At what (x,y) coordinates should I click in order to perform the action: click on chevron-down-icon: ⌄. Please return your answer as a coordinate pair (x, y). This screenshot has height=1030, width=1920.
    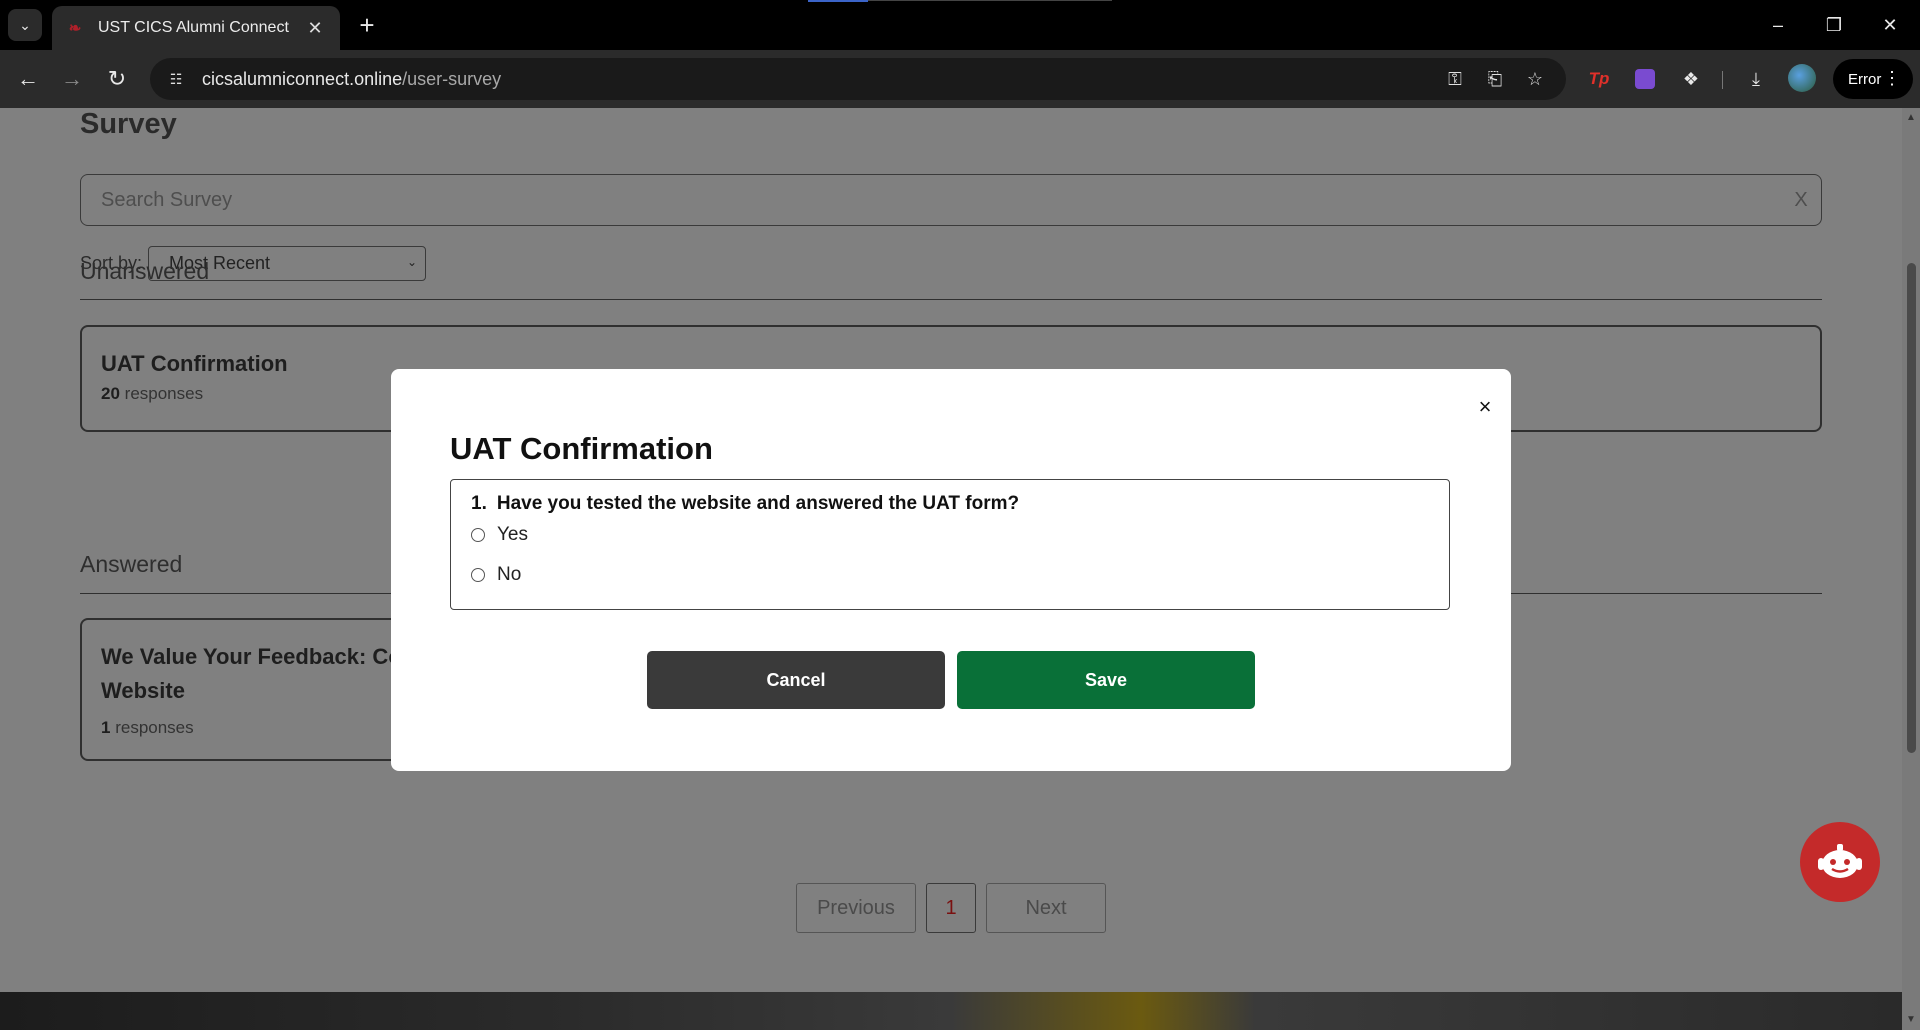
    Looking at the image, I should click on (411, 262).